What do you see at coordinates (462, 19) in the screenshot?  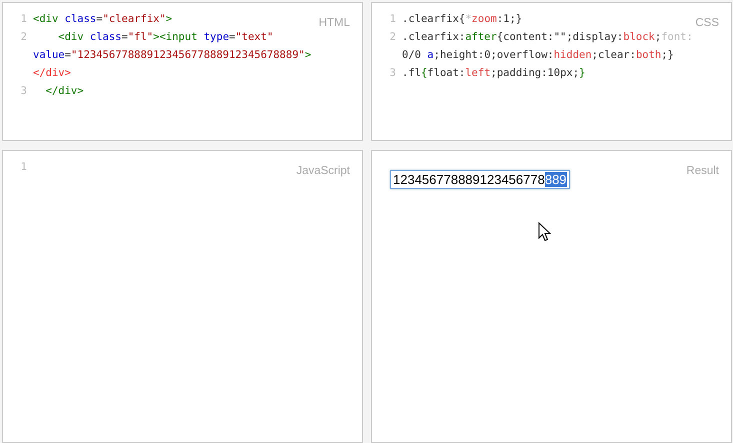 I see `code-line: .clearfix{*zoom:1;}` at bounding box center [462, 19].